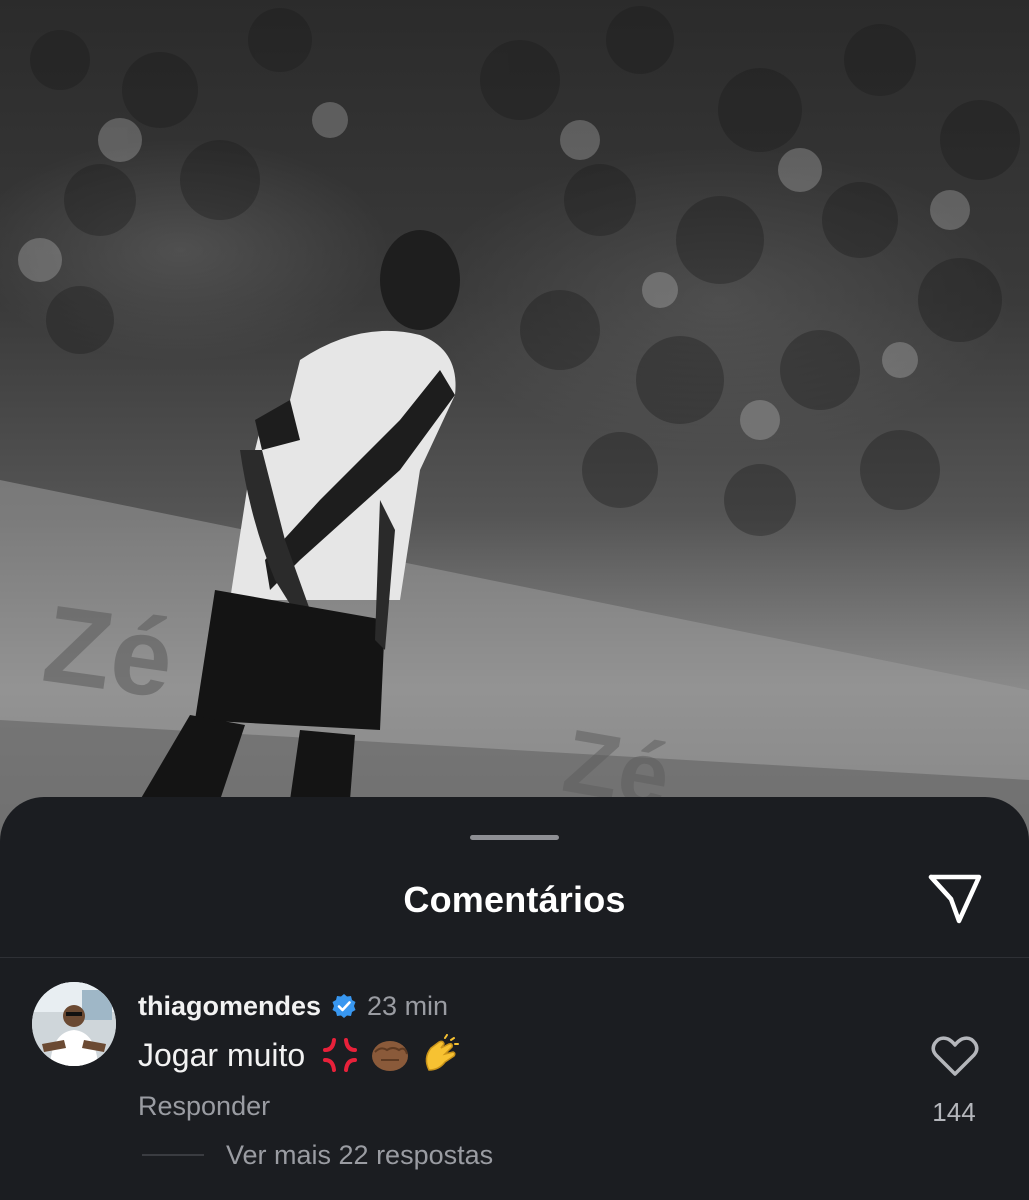 The image size is (1029, 1200). I want to click on comment-body: Jogar muito, so click(222, 1054).